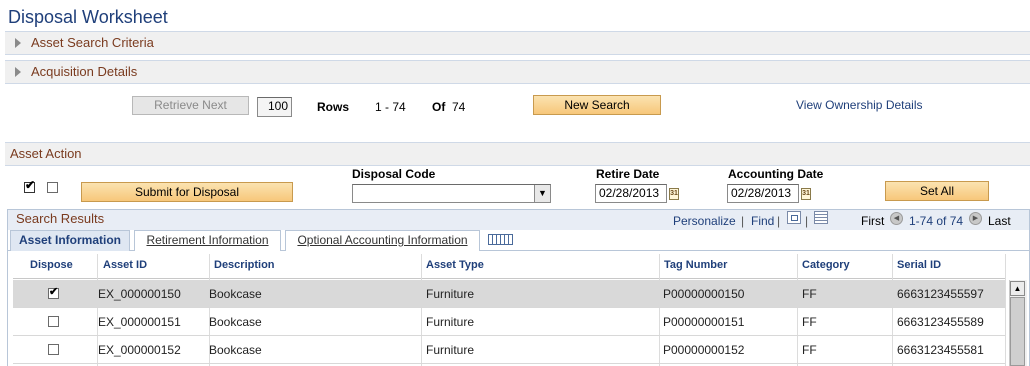 Image resolution: width=1030 pixels, height=366 pixels. I want to click on chevron-down-icon: ▼, so click(542, 193).